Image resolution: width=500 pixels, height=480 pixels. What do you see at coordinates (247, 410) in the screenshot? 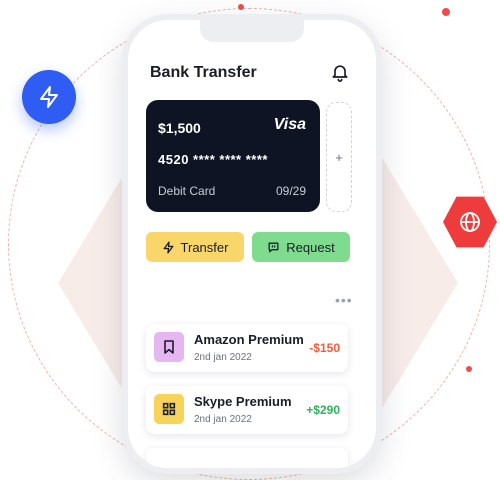
I see `transaction-item: Skype Premium 2nd jan 2022 +$290` at bounding box center [247, 410].